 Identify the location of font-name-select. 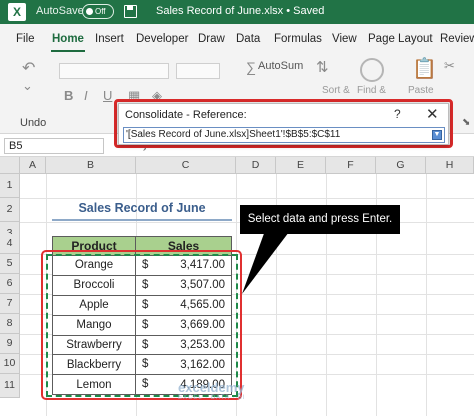
(114, 71).